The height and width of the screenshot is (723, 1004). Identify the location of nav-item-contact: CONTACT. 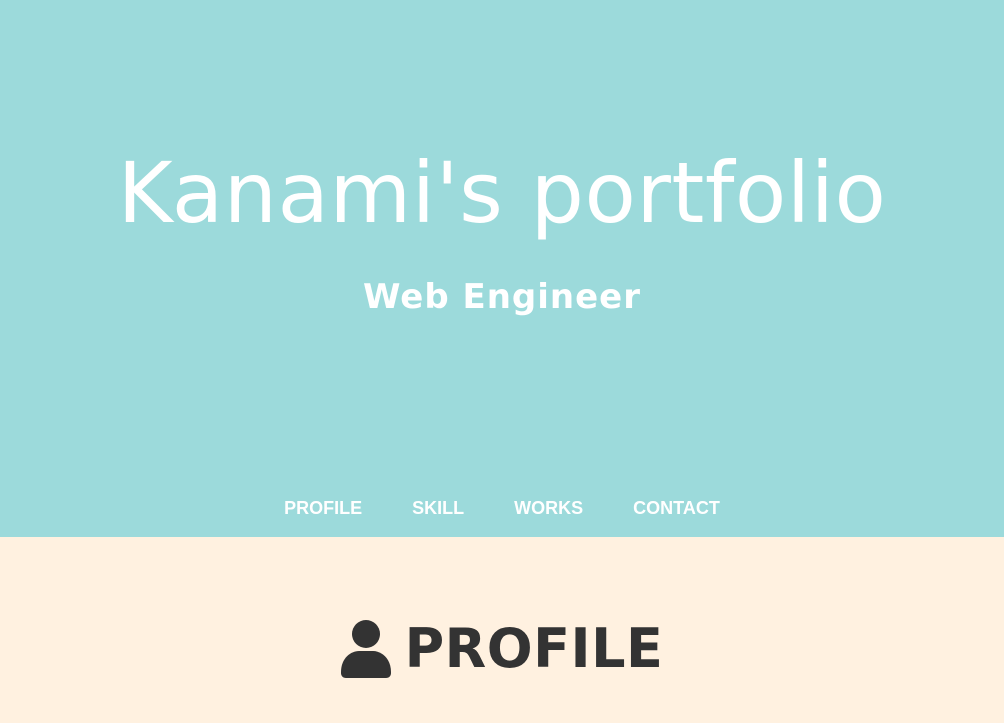
(676, 508).